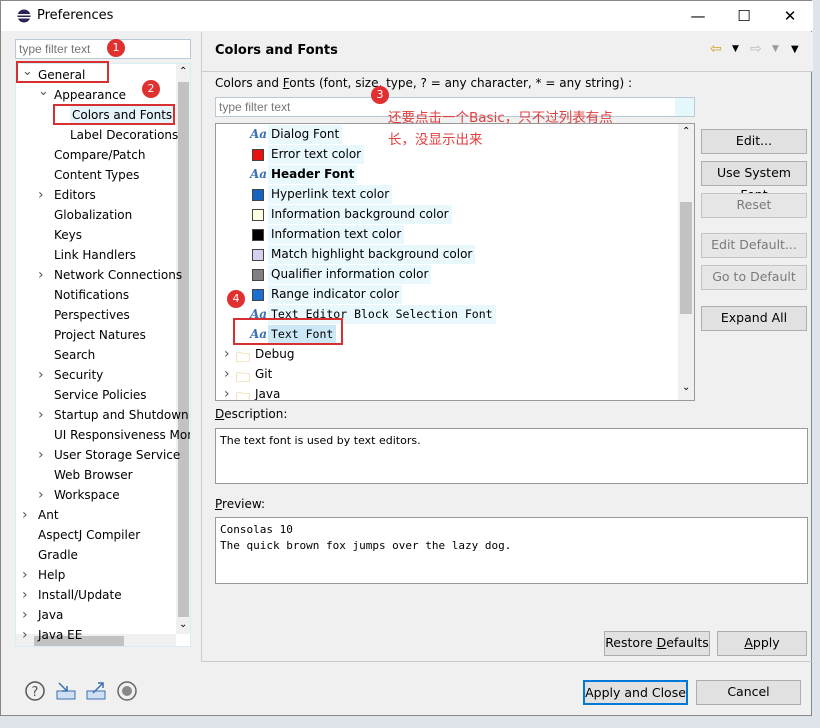 The image size is (820, 728). Describe the element at coordinates (127, 691) in the screenshot. I see `record-icon` at that location.